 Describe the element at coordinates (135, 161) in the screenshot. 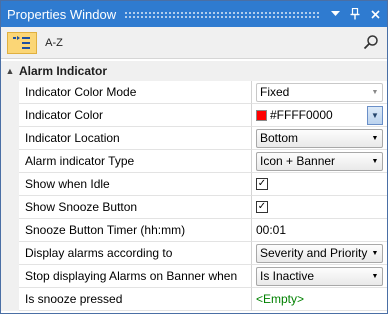

I see `property-name: Alarm indicator Type` at that location.